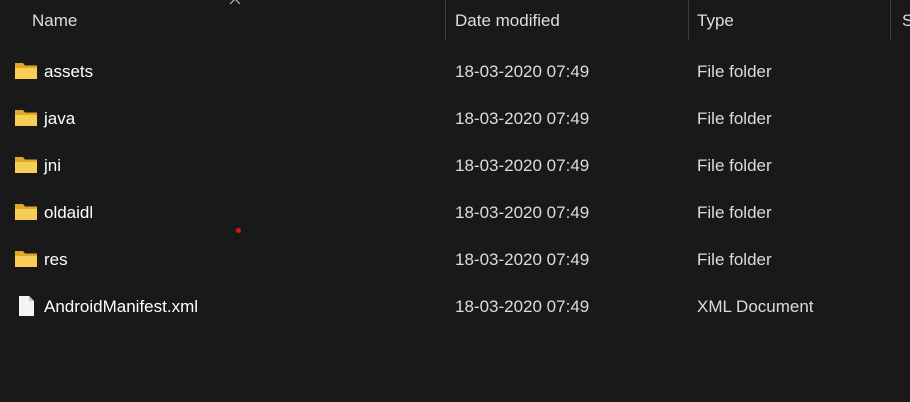 The width and height of the screenshot is (910, 402). I want to click on sort-ascending-icon, so click(235, 2).